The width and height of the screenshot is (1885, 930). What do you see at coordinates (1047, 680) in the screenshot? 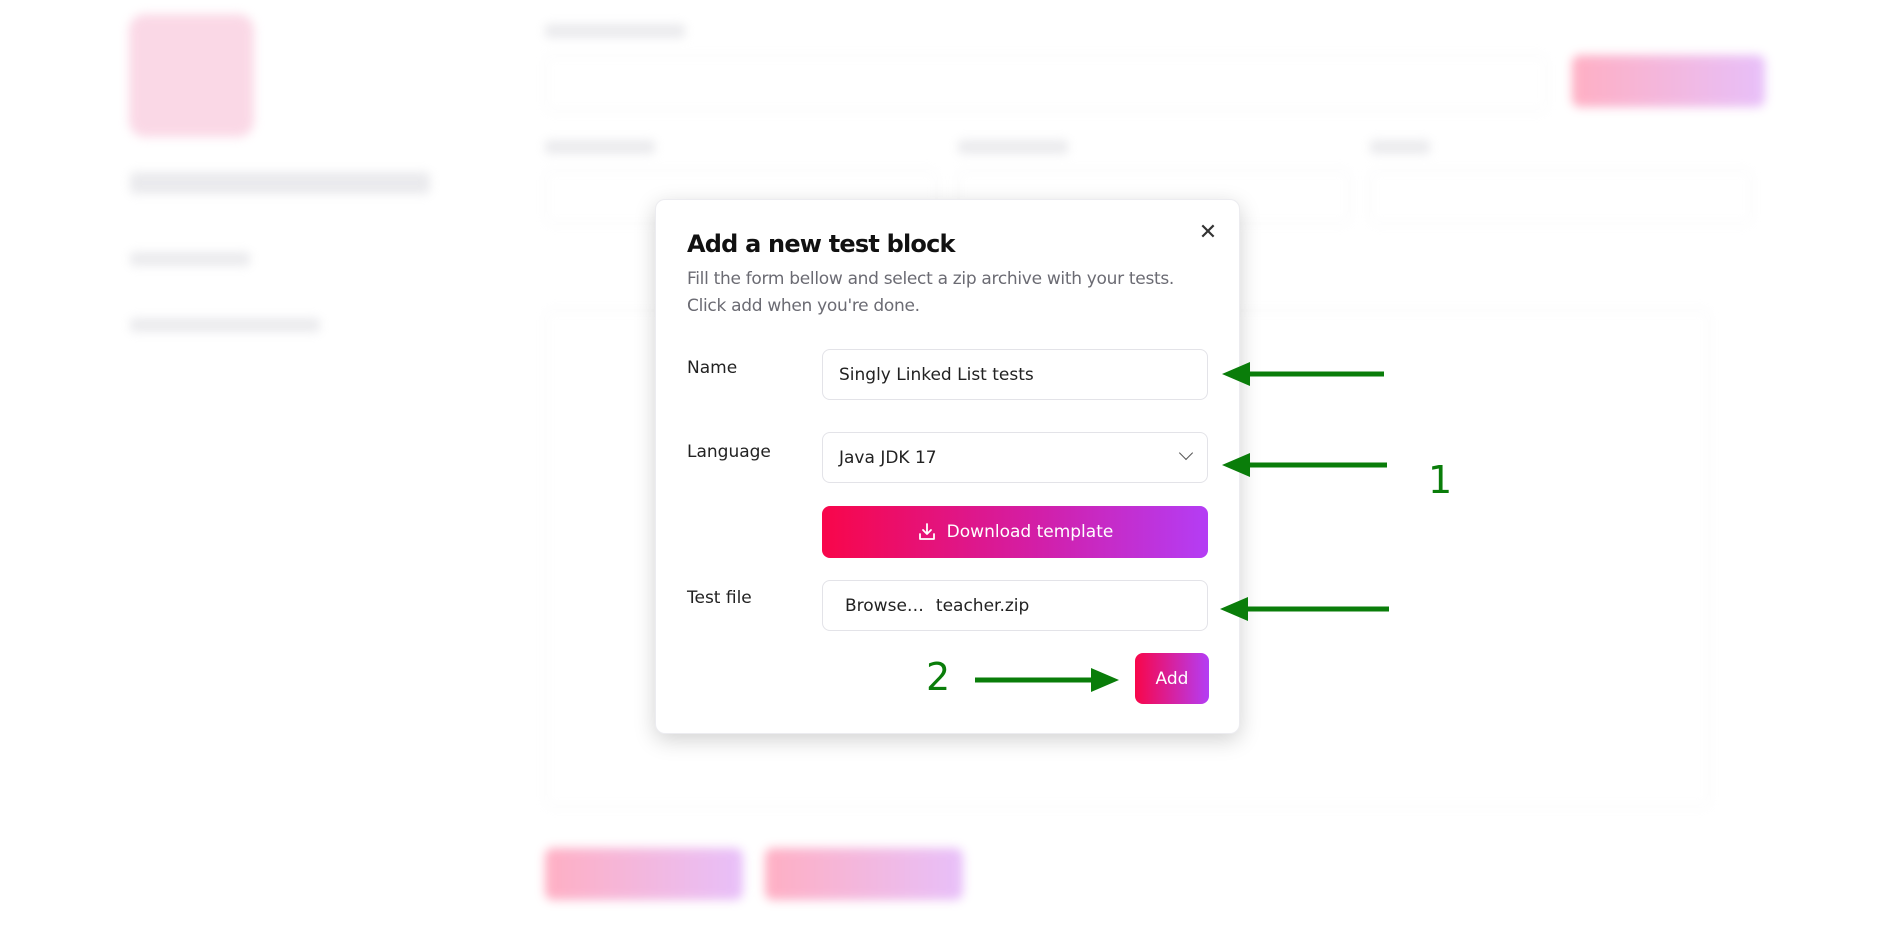
I see `arrow-right-icon` at bounding box center [1047, 680].